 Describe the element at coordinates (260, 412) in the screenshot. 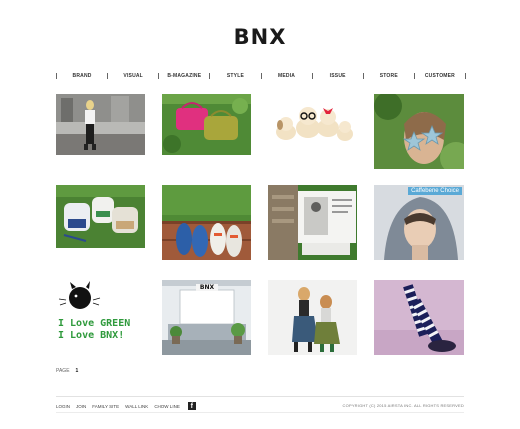

I see `footer-bottom-divider` at that location.